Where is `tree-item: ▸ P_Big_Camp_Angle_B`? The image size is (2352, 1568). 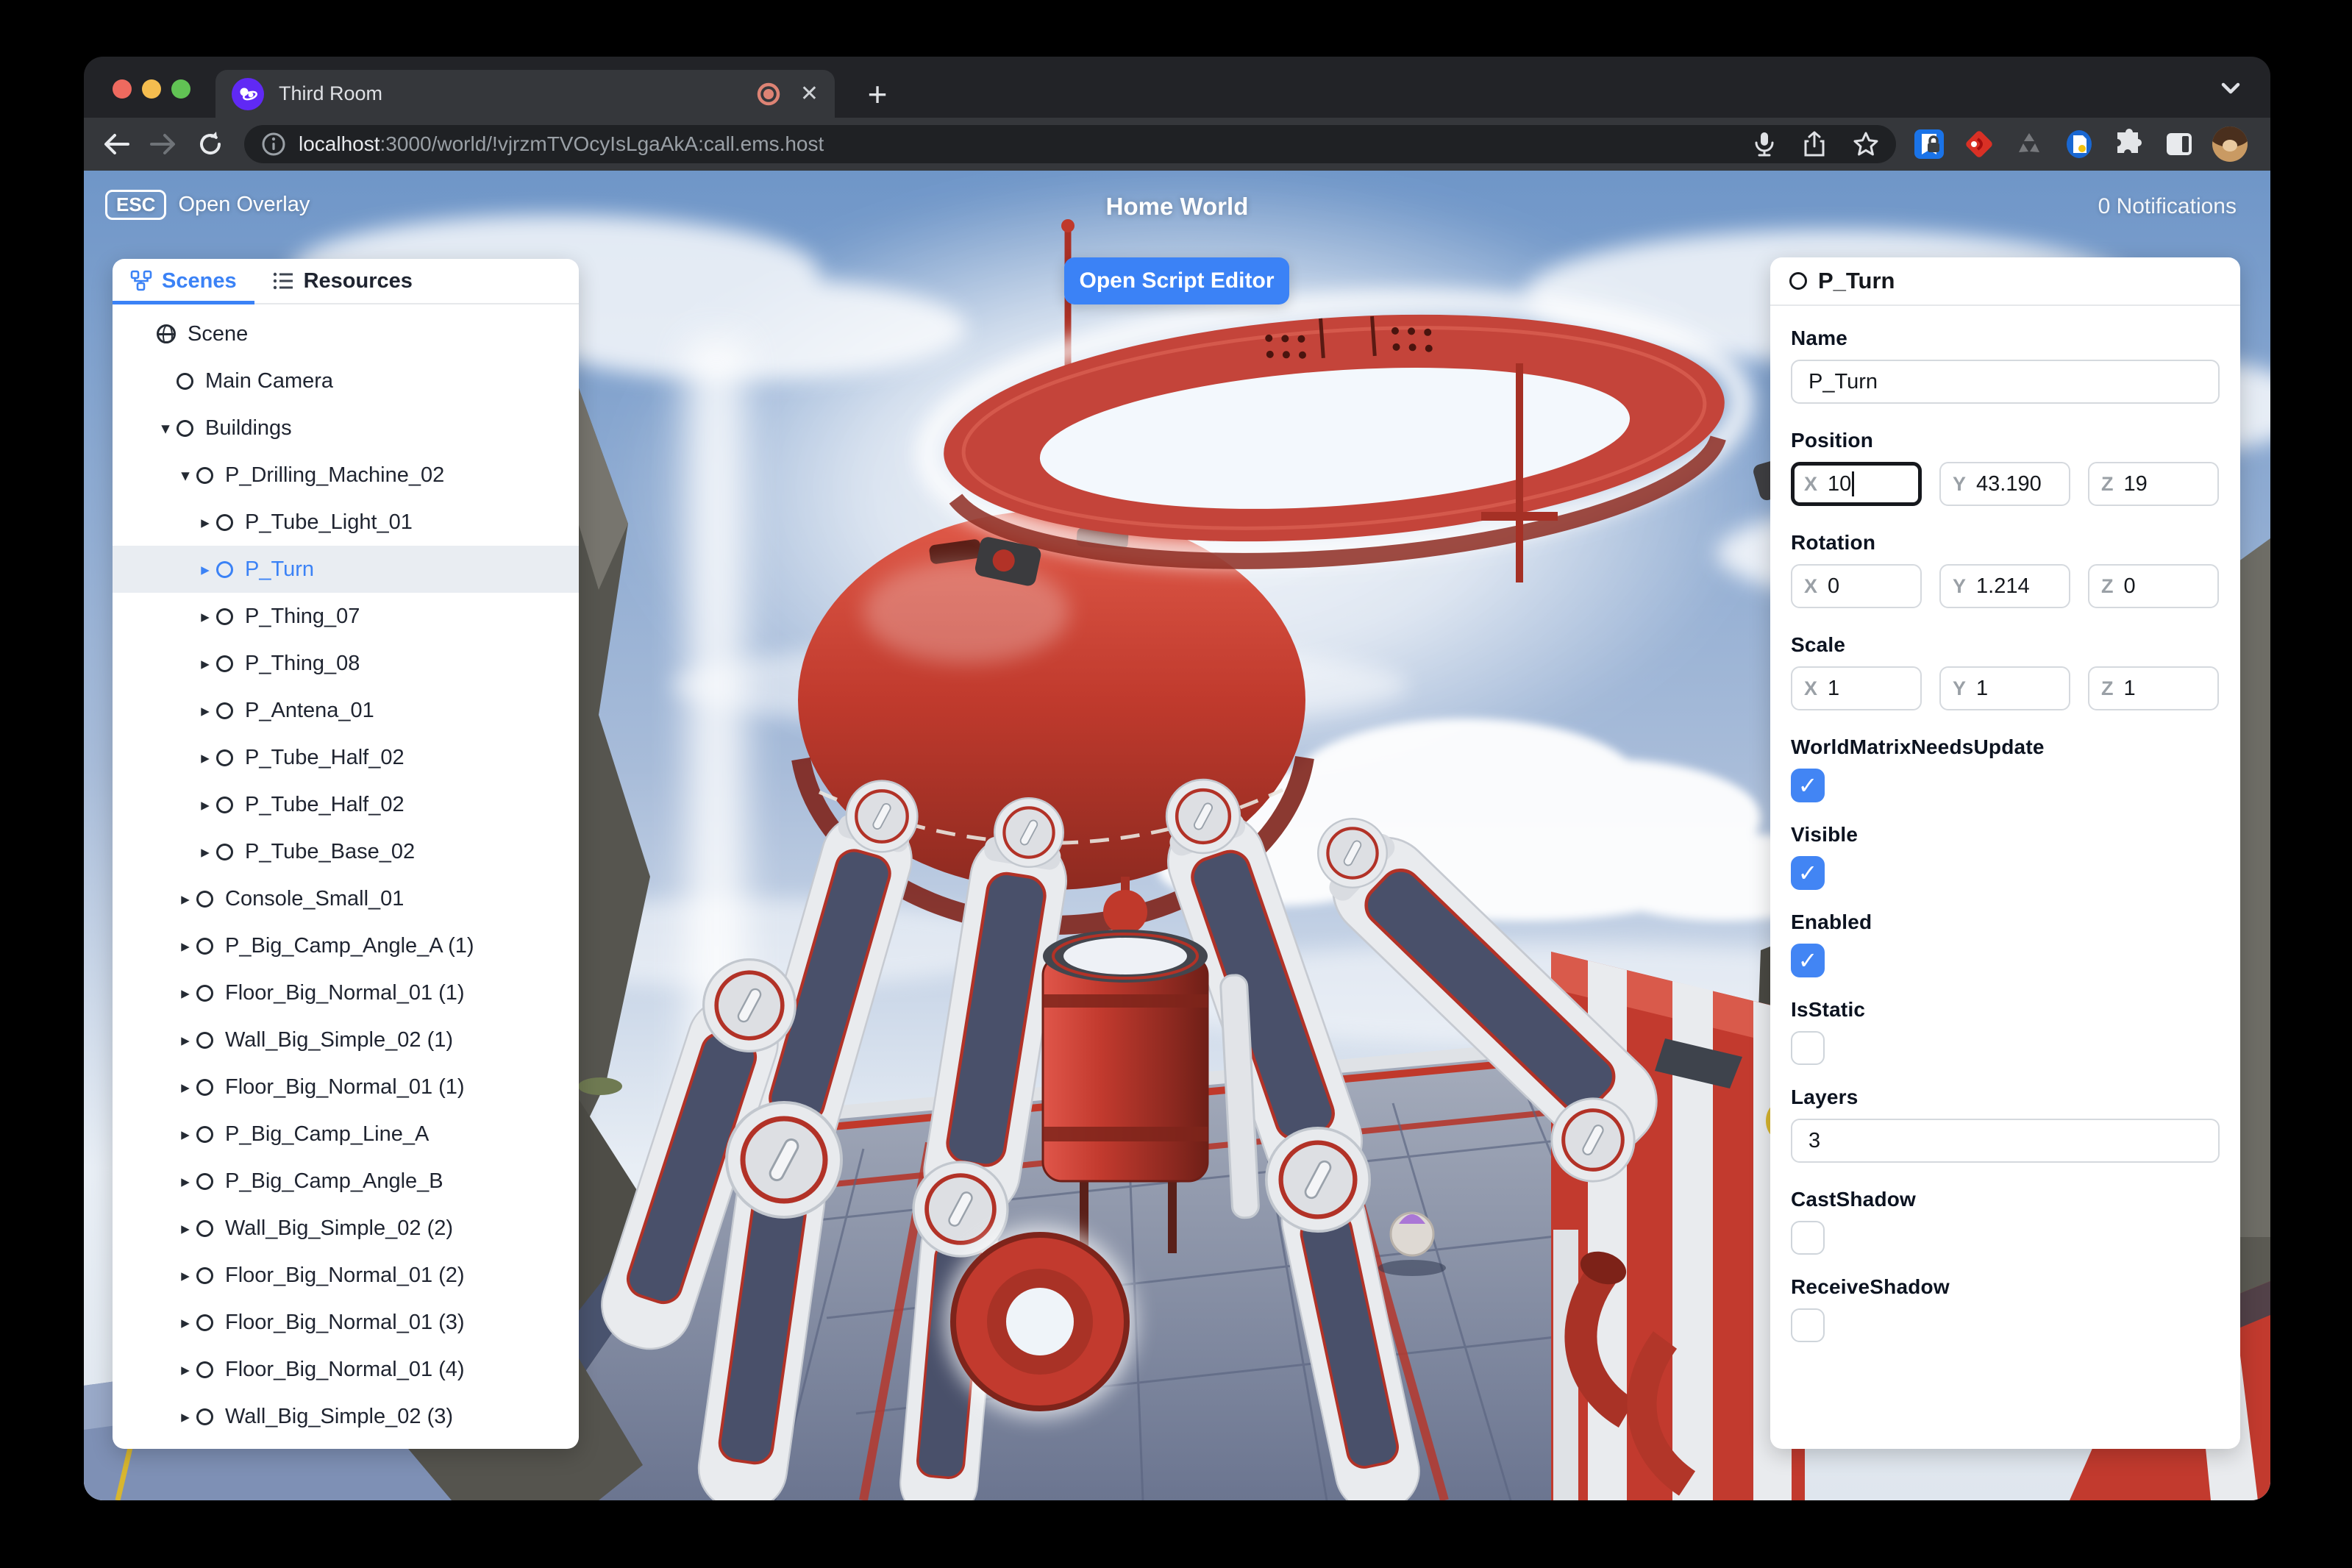 tree-item: ▸ P_Big_Camp_Angle_B is located at coordinates (346, 1181).